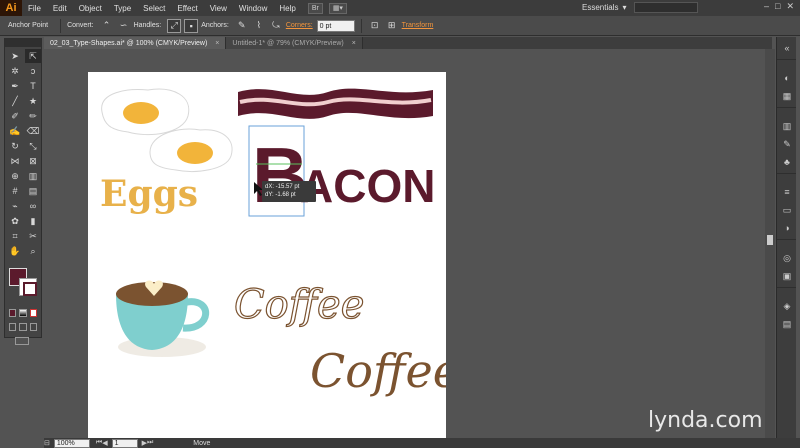  What do you see at coordinates (337, 8) in the screenshot?
I see `arrange-documents-button: ▦▾` at bounding box center [337, 8].